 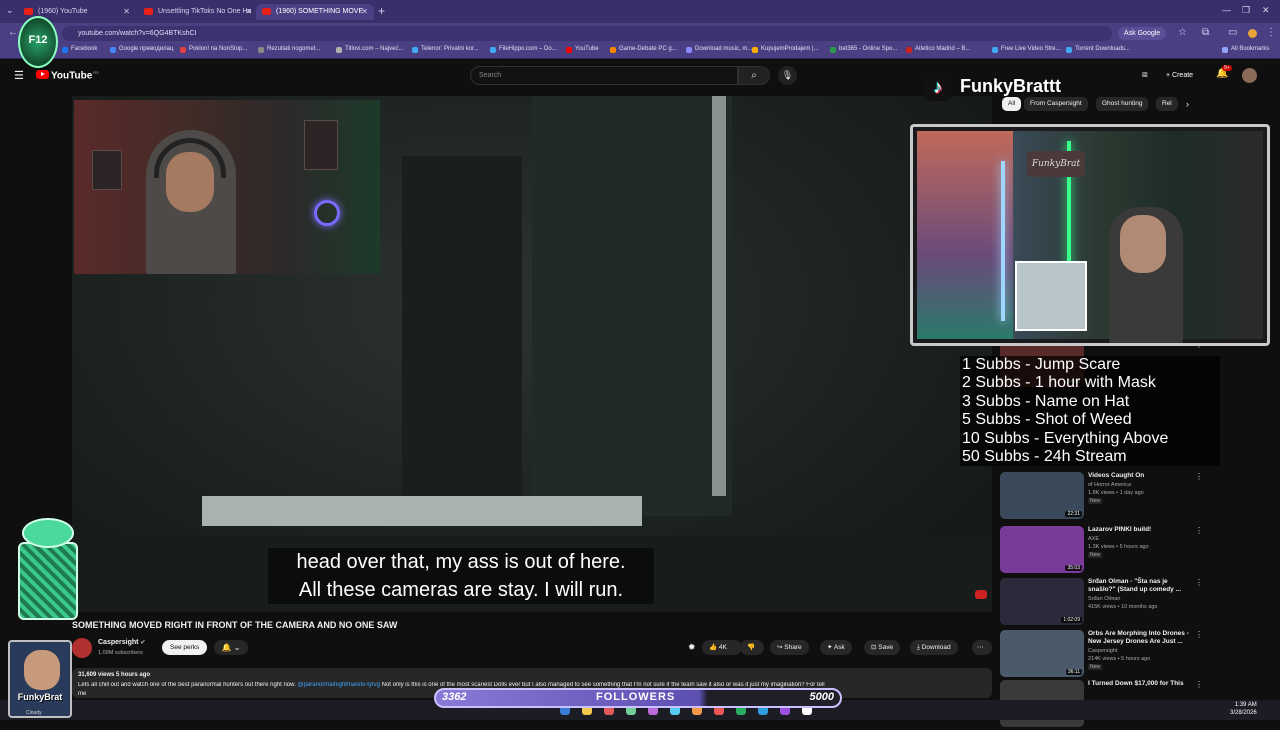 I want to click on cast-icon: ⧈, so click(x=1145, y=74).